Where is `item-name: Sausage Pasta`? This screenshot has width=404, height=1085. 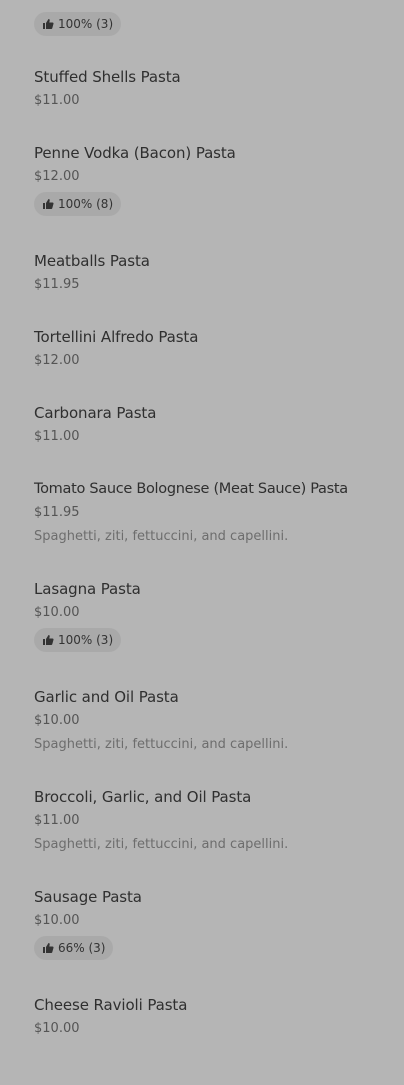
item-name: Sausage Pasta is located at coordinates (88, 897).